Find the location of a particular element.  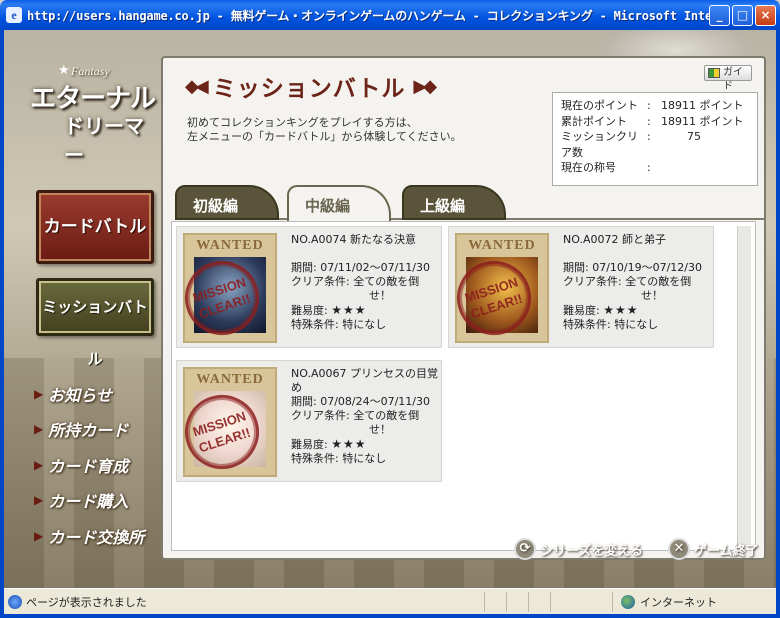

refresh-icon: ⟳ is located at coordinates (525, 549).